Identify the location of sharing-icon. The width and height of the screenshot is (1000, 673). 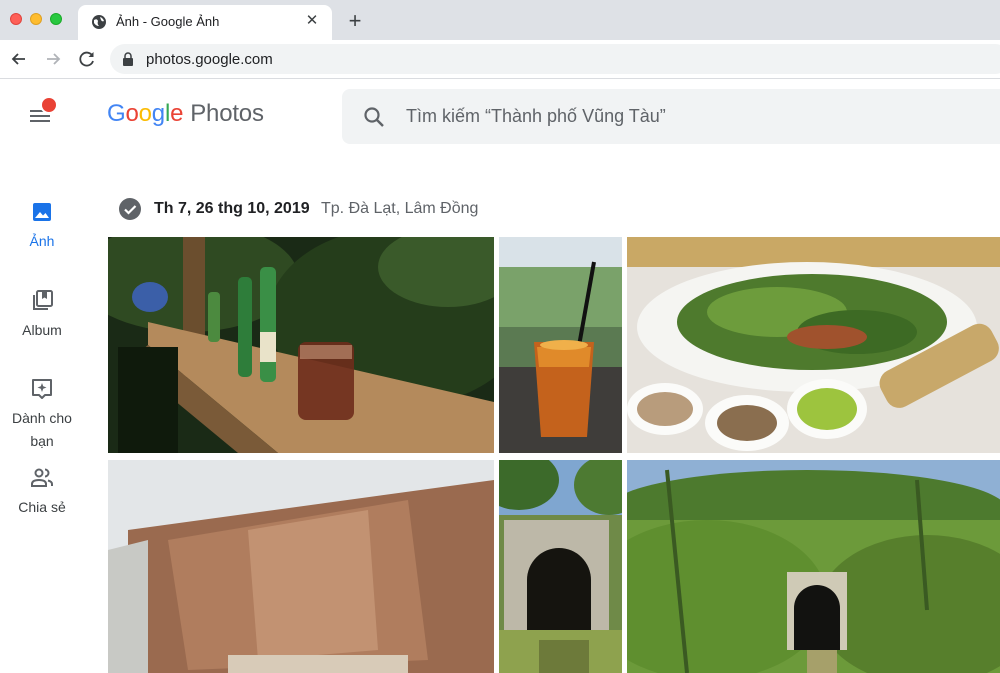
(42, 477).